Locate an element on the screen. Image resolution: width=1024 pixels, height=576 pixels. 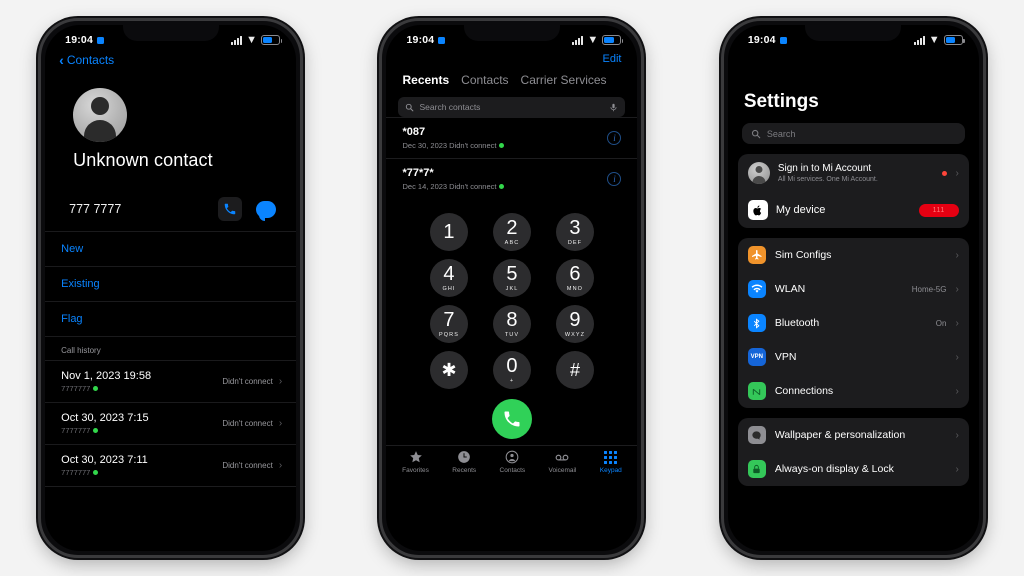
settings-value: On is located at coordinates (941, 323).